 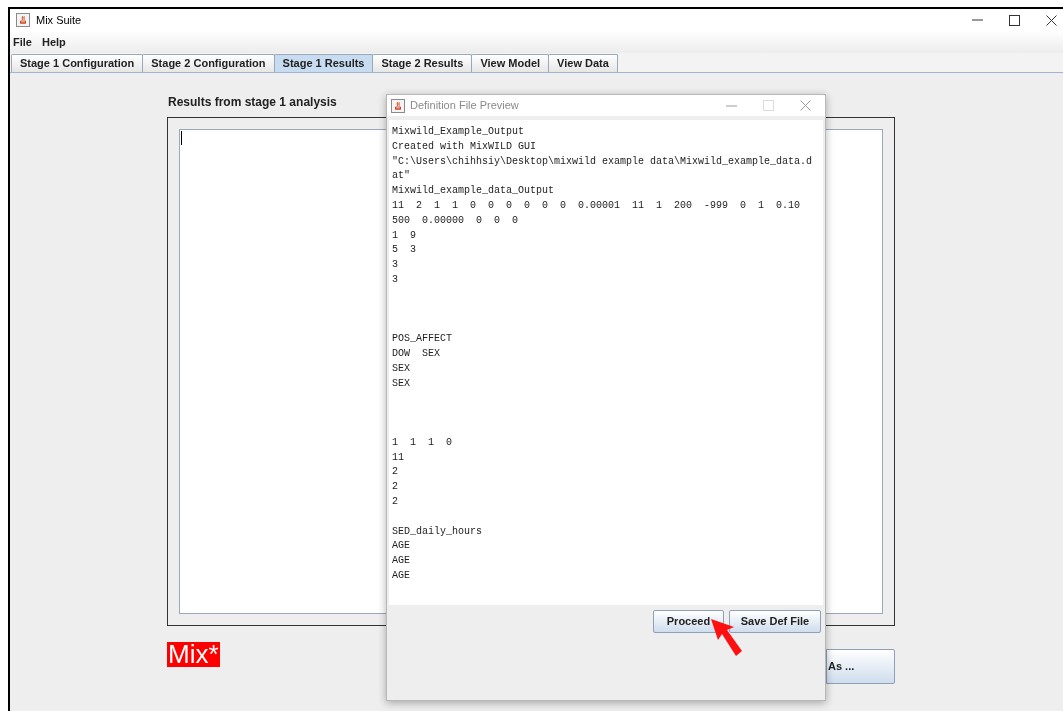 I want to click on text-line: 11 2 1 1 0 0 0 0 0 0 0.00001 11 1 200 -999 0 1 0.10, so click(x=596, y=206).